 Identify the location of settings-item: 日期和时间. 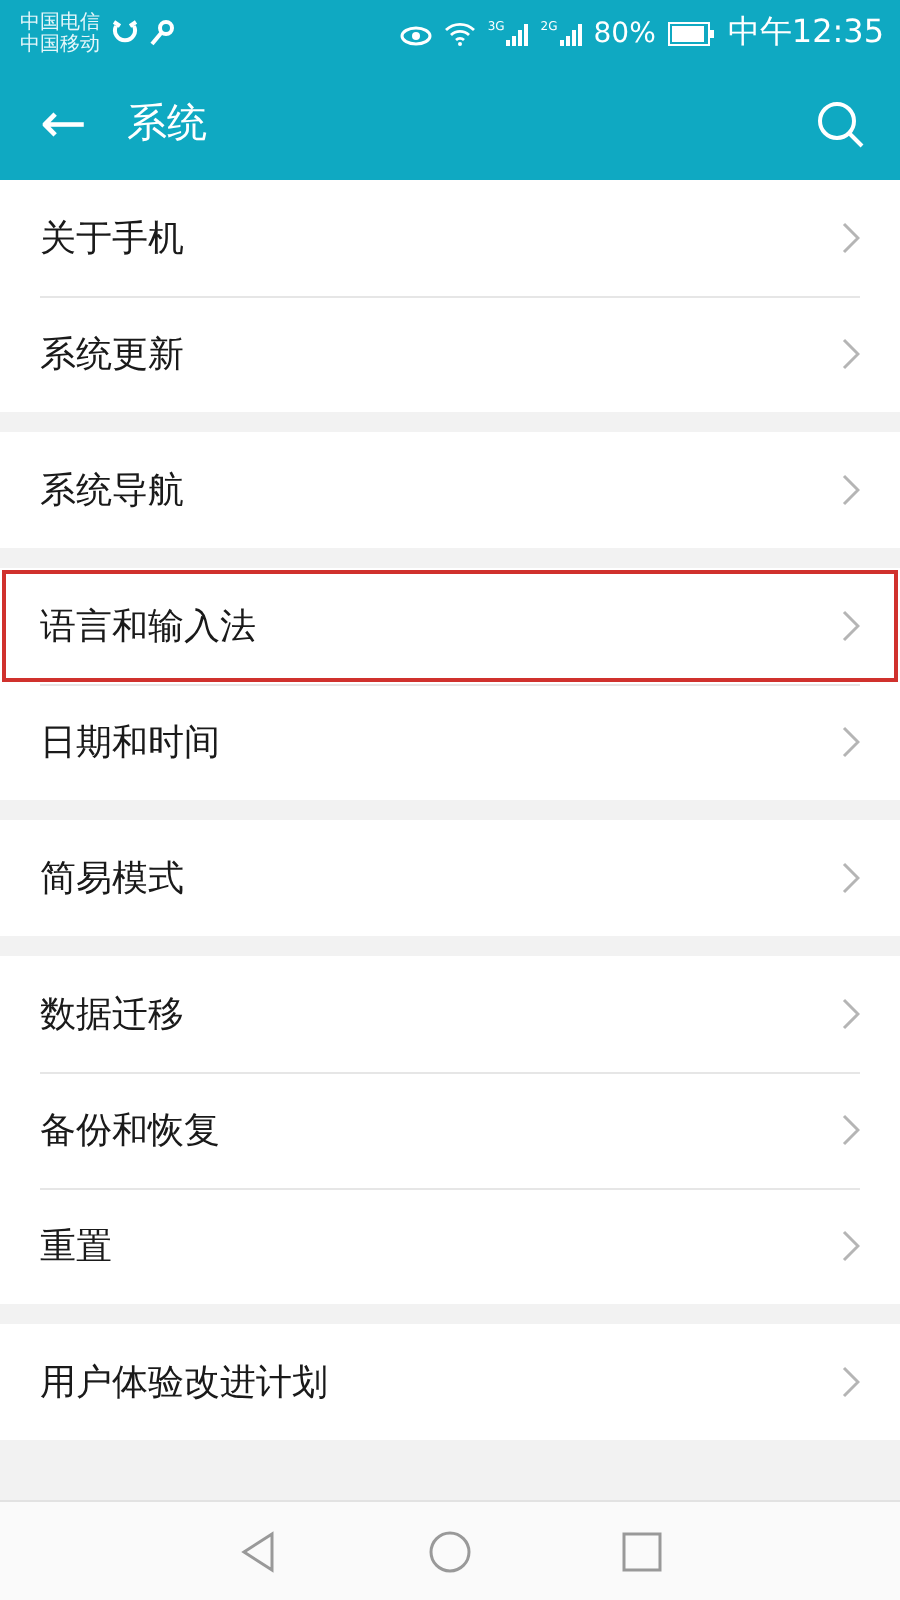
(450, 742).